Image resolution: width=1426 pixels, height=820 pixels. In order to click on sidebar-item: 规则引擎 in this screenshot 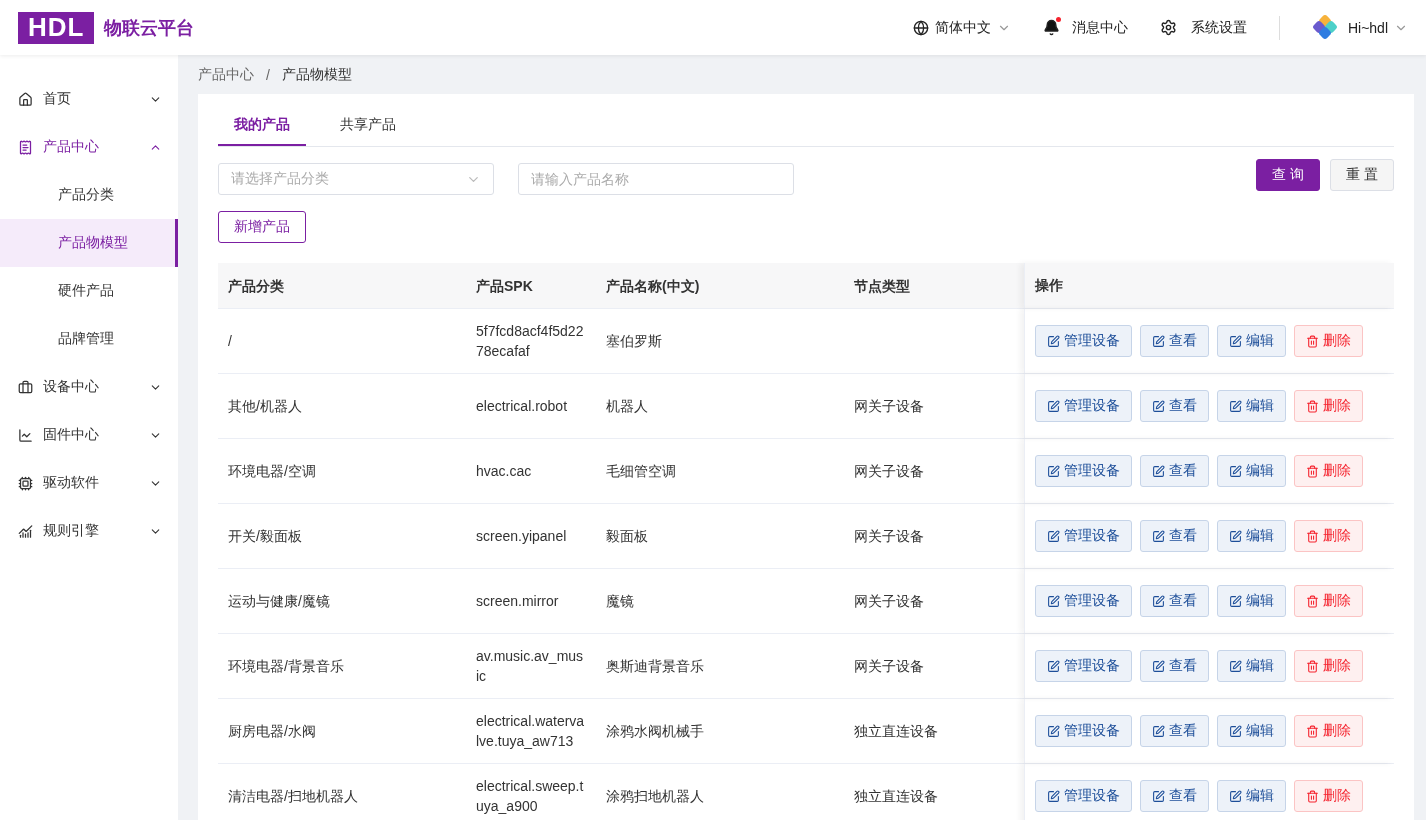, I will do `click(89, 531)`.